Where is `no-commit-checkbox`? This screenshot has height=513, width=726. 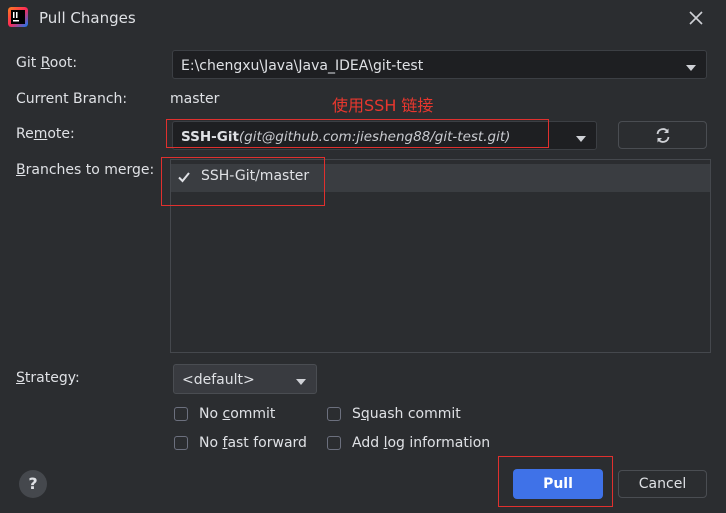 no-commit-checkbox is located at coordinates (181, 414).